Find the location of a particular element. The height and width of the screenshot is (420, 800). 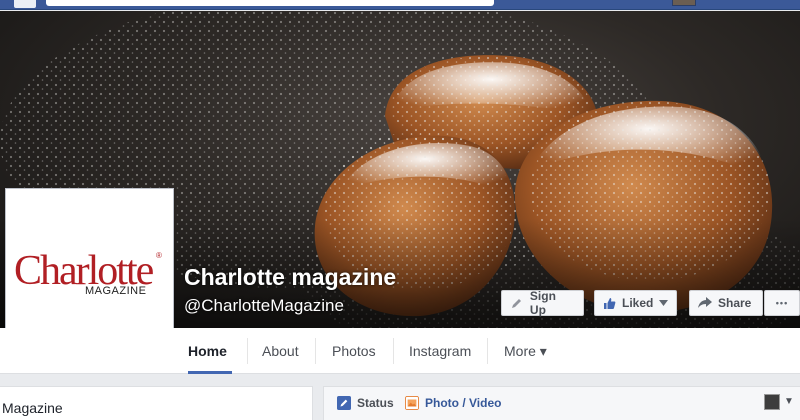

page-handle: @CharlotteMagazine is located at coordinates (264, 306).